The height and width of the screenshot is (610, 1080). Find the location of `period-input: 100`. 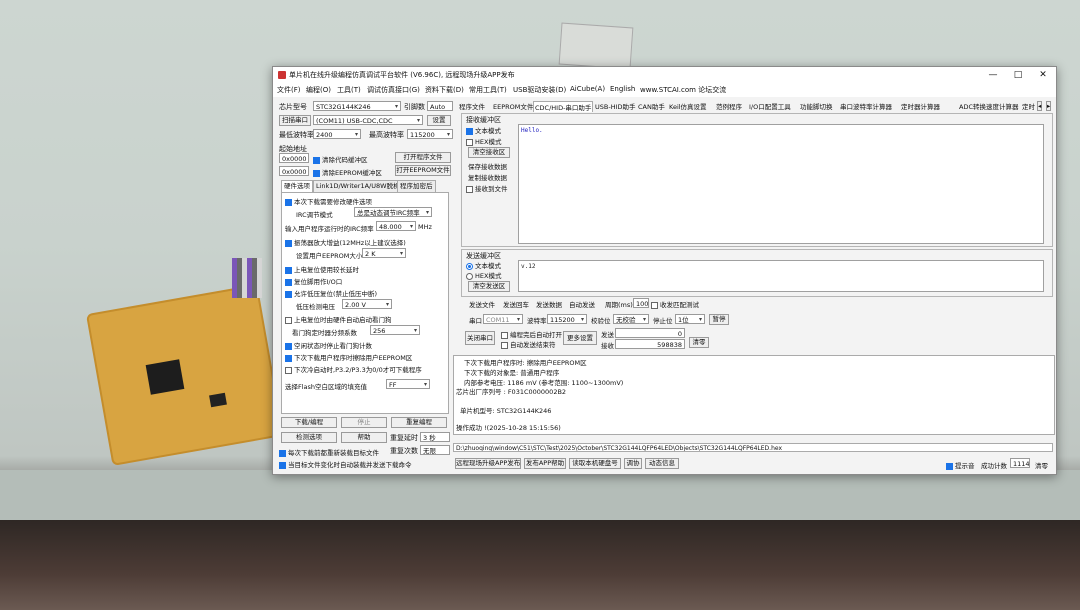

period-input: 100 is located at coordinates (641, 303).